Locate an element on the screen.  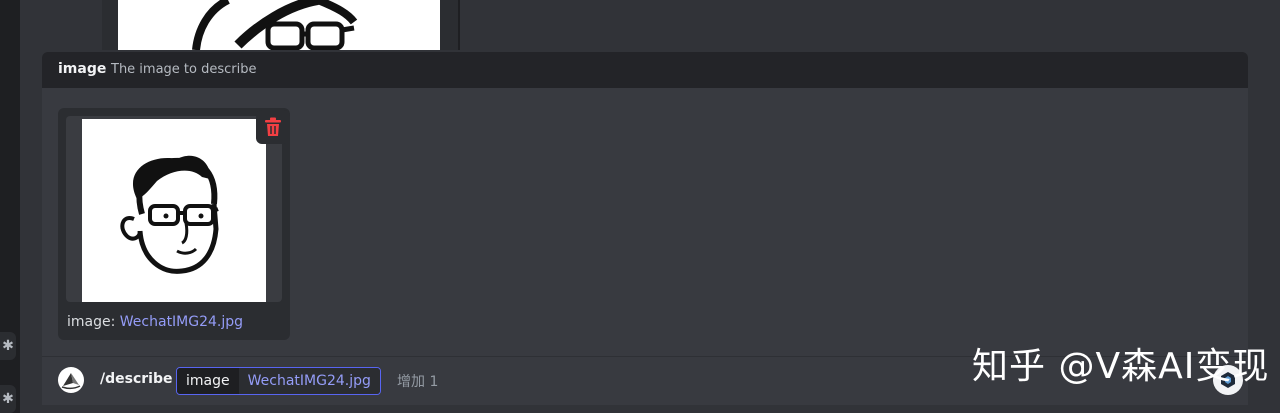
option-chip: image WechatIMG24.jpg is located at coordinates (278, 381).